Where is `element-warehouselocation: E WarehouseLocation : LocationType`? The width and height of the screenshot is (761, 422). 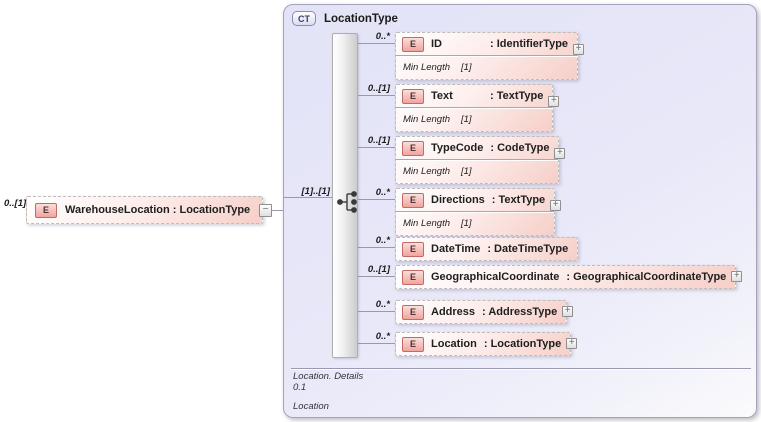
element-warehouselocation: E WarehouseLocation : LocationType is located at coordinates (145, 210).